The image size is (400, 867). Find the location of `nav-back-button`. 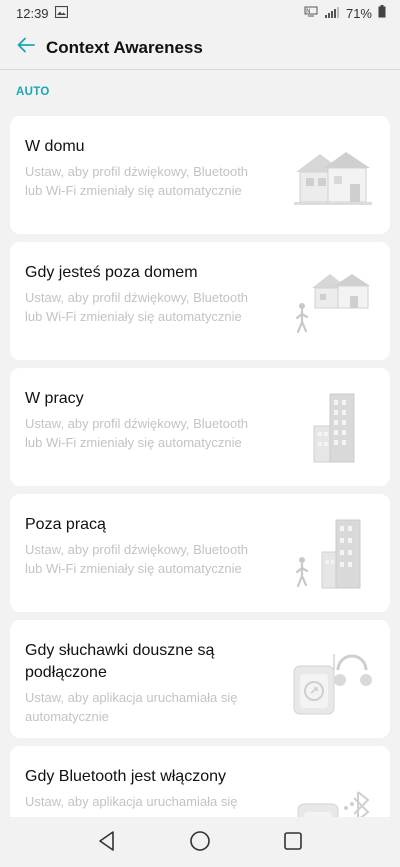

nav-back-button is located at coordinates (107, 843).